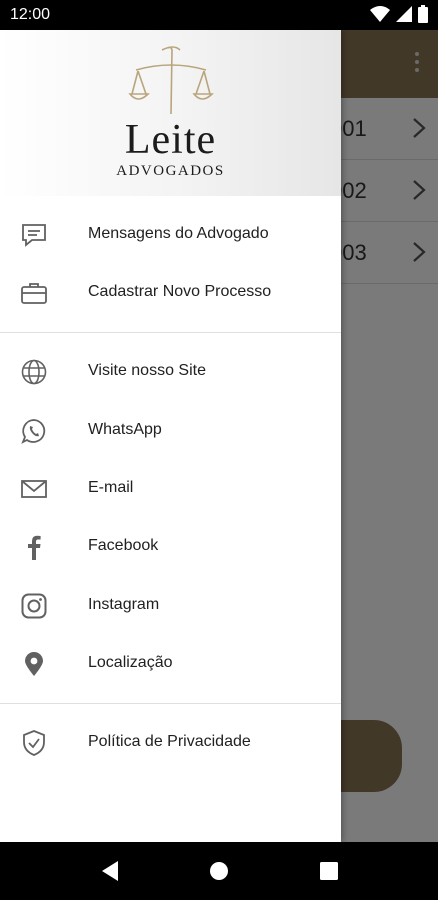 This screenshot has height=900, width=438. What do you see at coordinates (34, 489) in the screenshot?
I see `email-icon` at bounding box center [34, 489].